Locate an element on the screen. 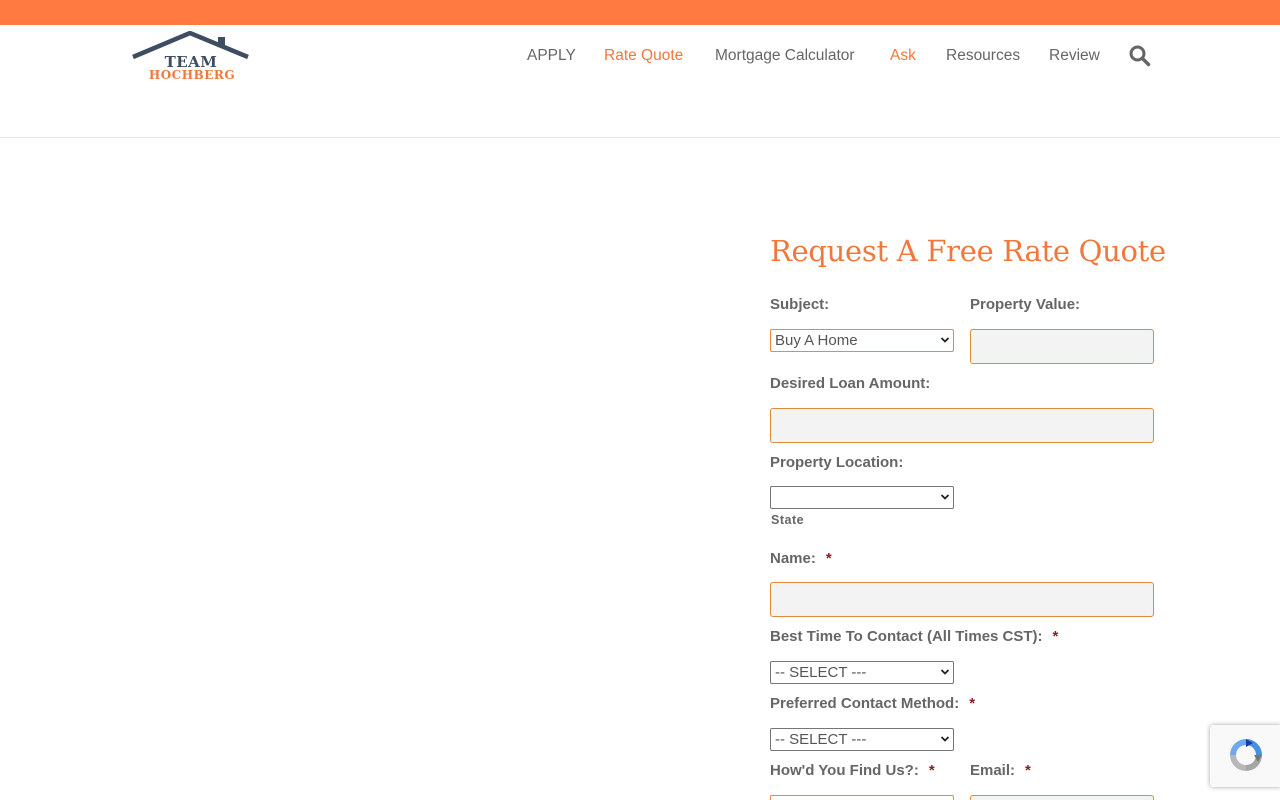  recaptcha-badge is located at coordinates (1245, 756).